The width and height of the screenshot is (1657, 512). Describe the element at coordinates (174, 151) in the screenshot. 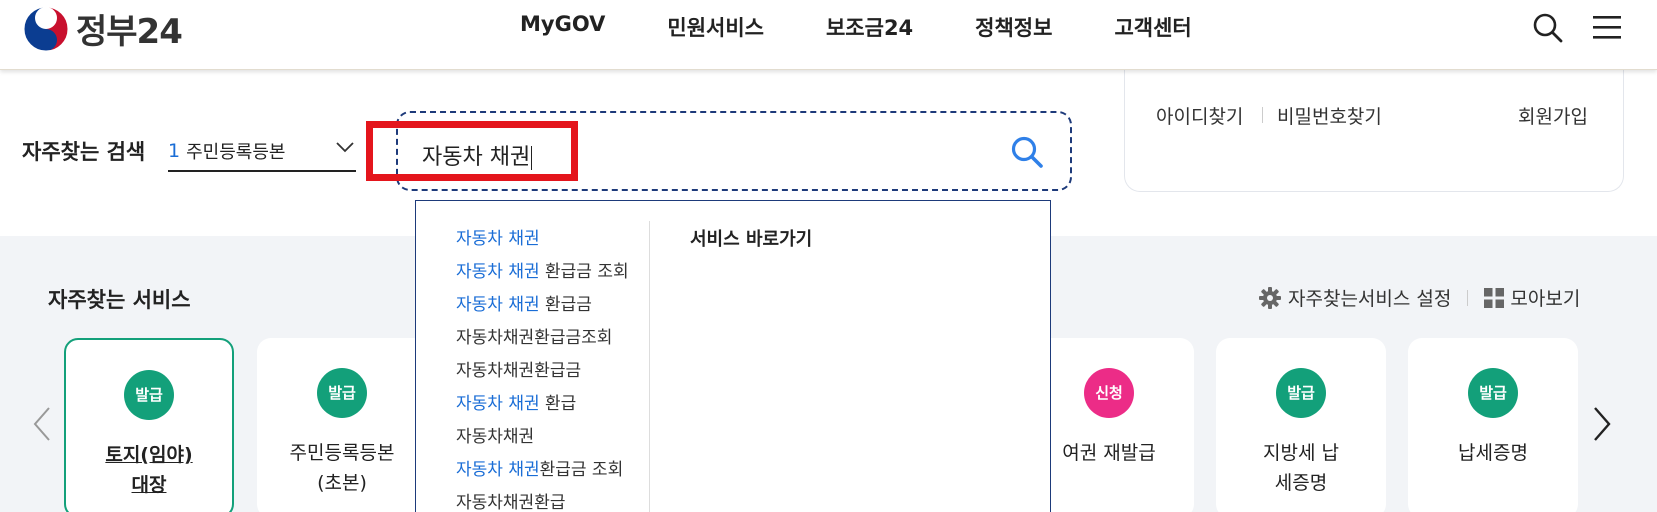

I see `fav-search-rank: 1` at that location.